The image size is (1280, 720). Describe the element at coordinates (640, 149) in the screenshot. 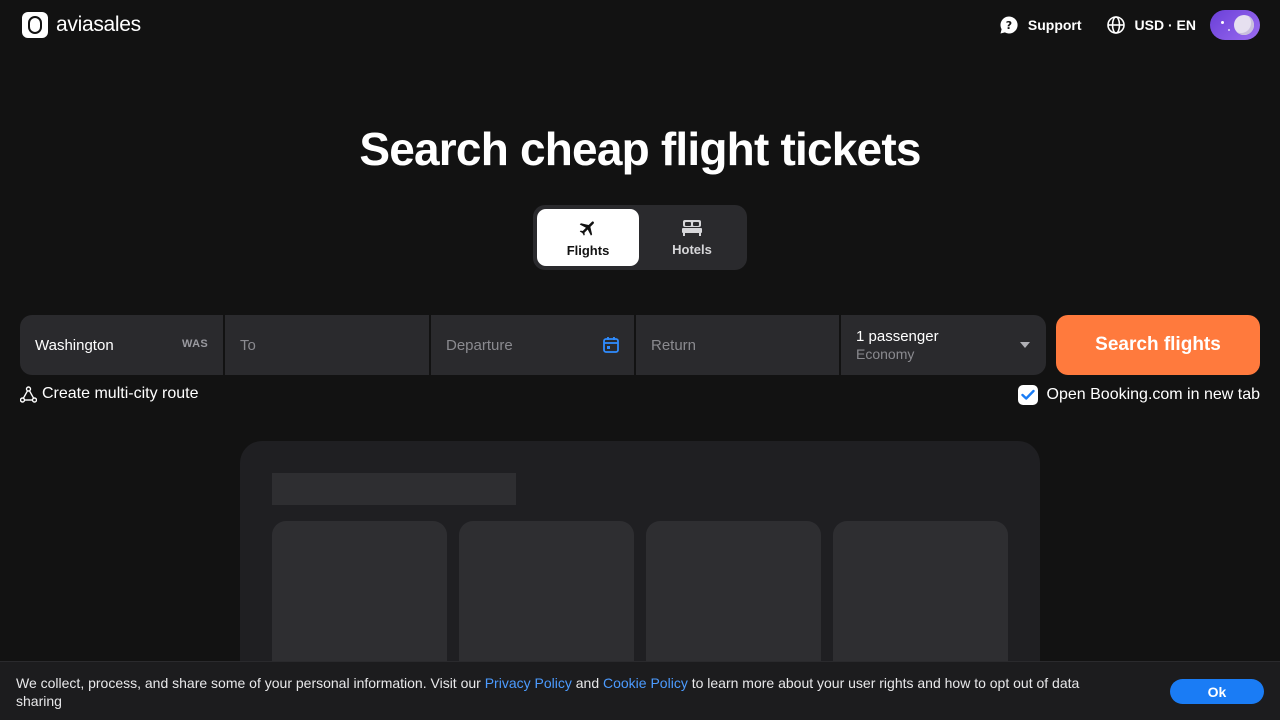

I see `page-title: Search cheap flight tickets` at that location.